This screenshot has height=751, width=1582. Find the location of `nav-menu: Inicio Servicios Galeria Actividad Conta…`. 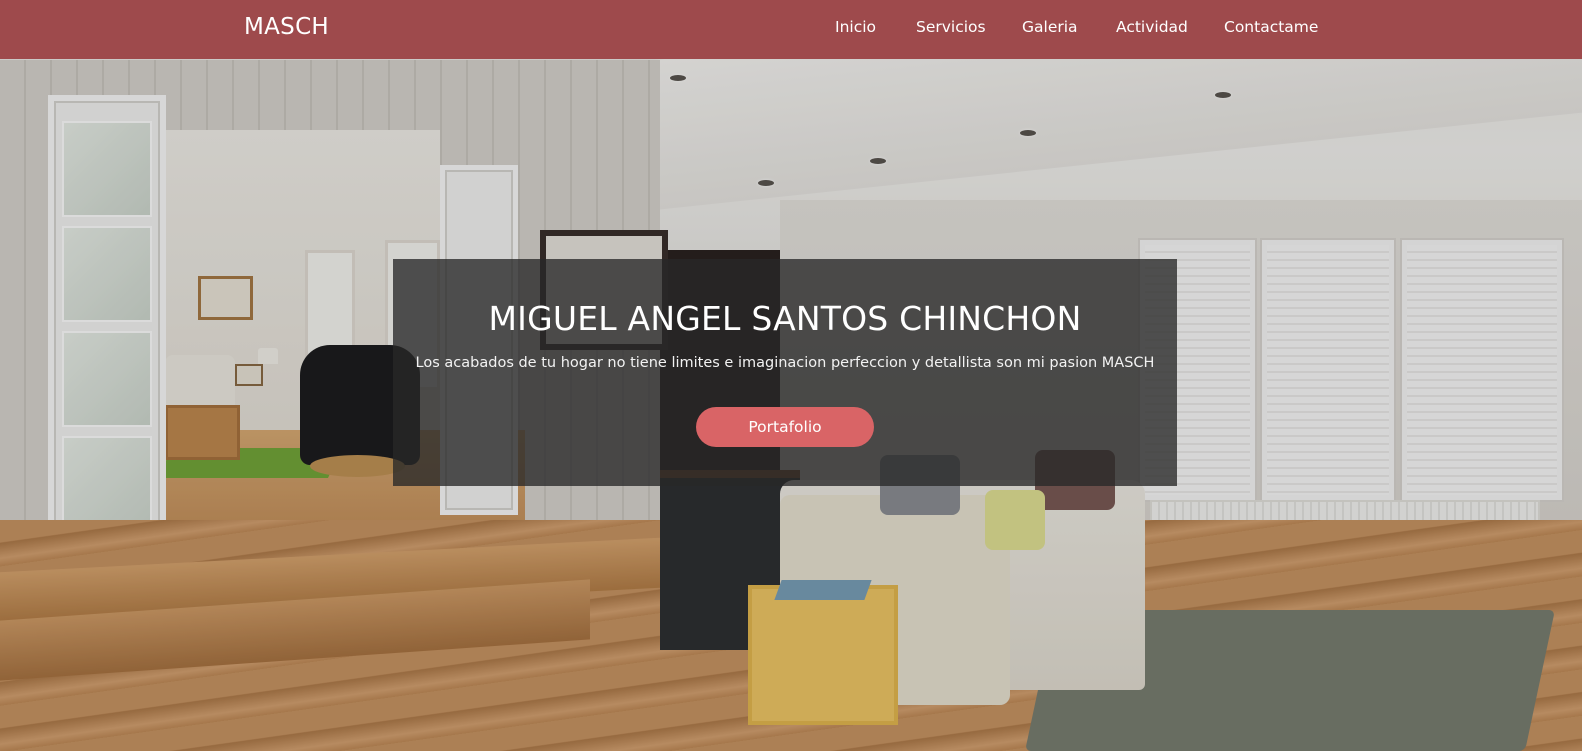

nav-menu: Inicio Servicios Galeria Actividad Conta… is located at coordinates (791, 30).